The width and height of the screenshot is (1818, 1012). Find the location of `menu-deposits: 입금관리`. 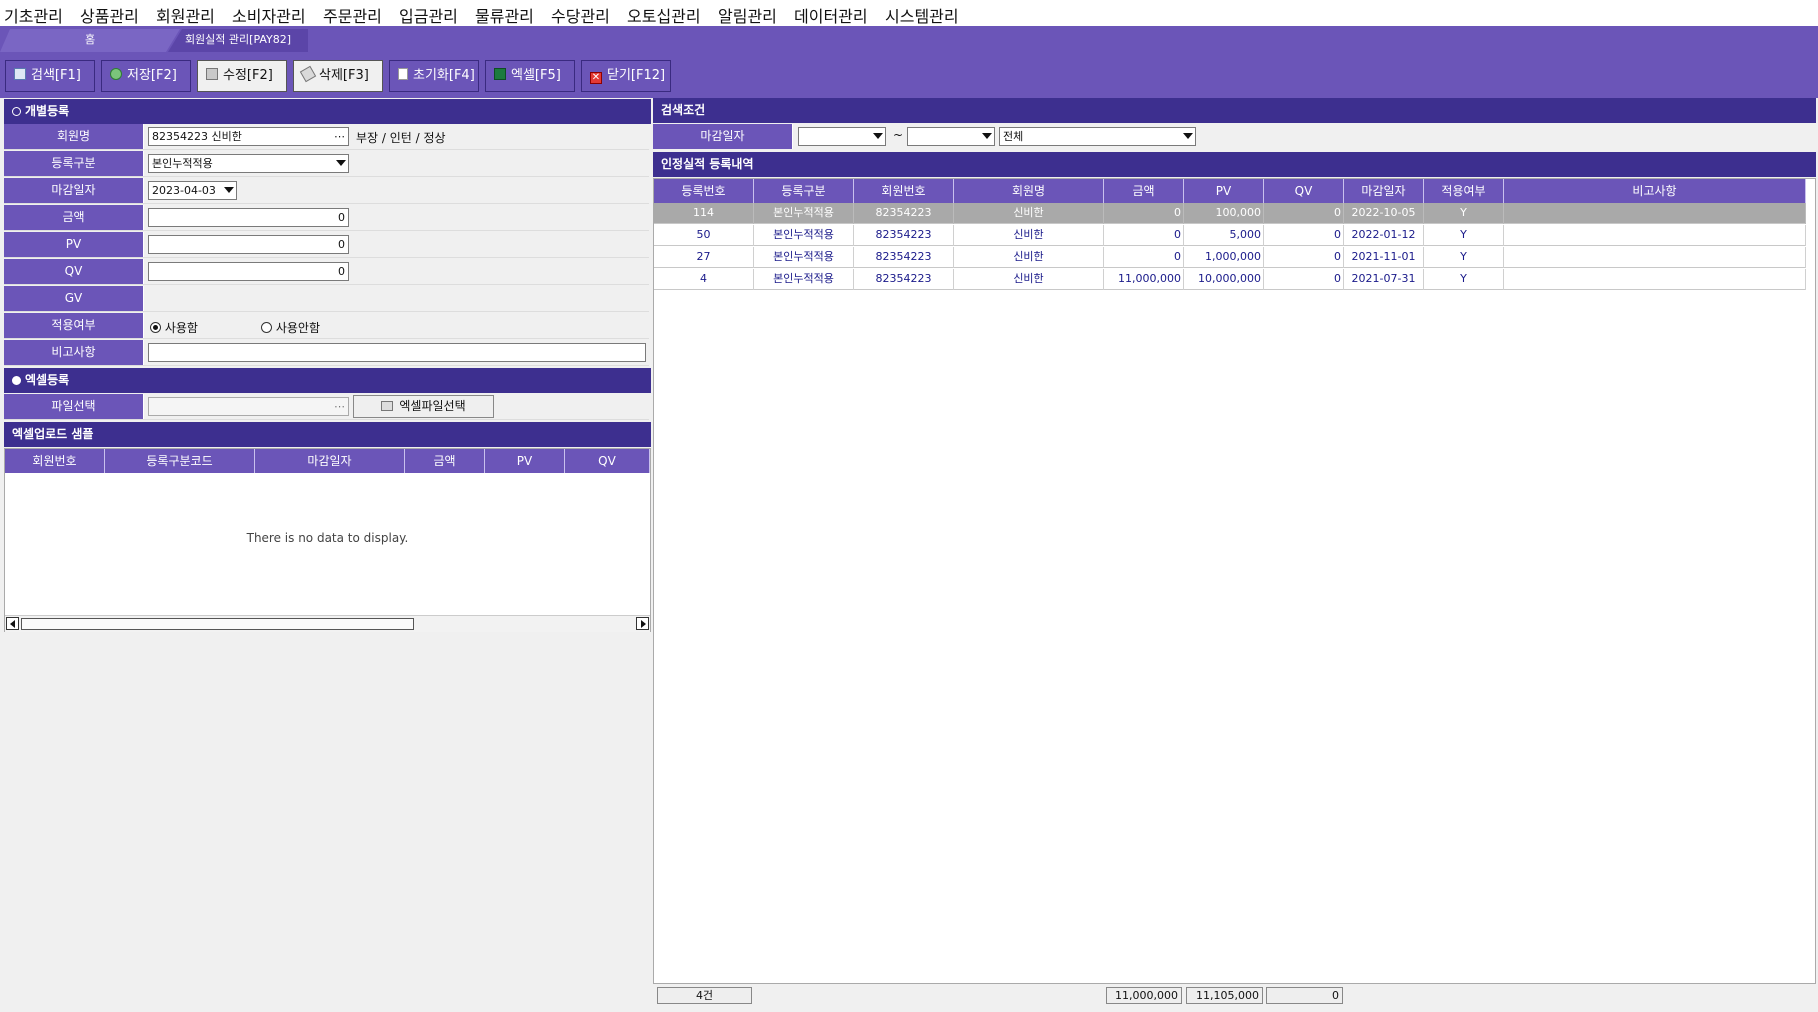

menu-deposits: 입금관리 is located at coordinates (428, 15).